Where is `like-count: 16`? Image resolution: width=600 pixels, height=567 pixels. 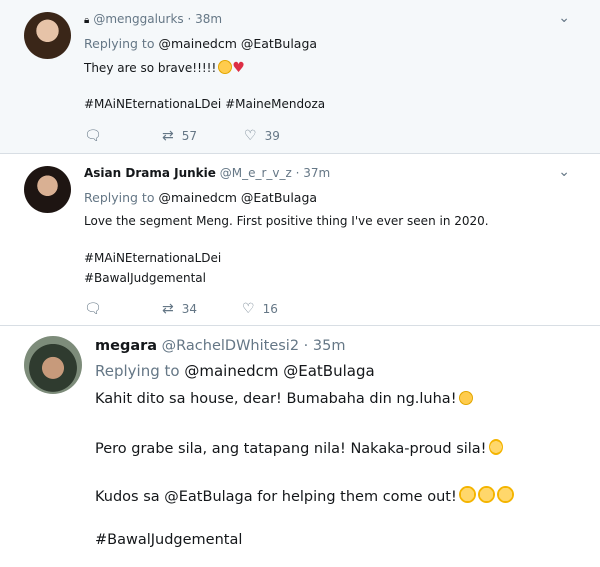 like-count: 16 is located at coordinates (270, 309).